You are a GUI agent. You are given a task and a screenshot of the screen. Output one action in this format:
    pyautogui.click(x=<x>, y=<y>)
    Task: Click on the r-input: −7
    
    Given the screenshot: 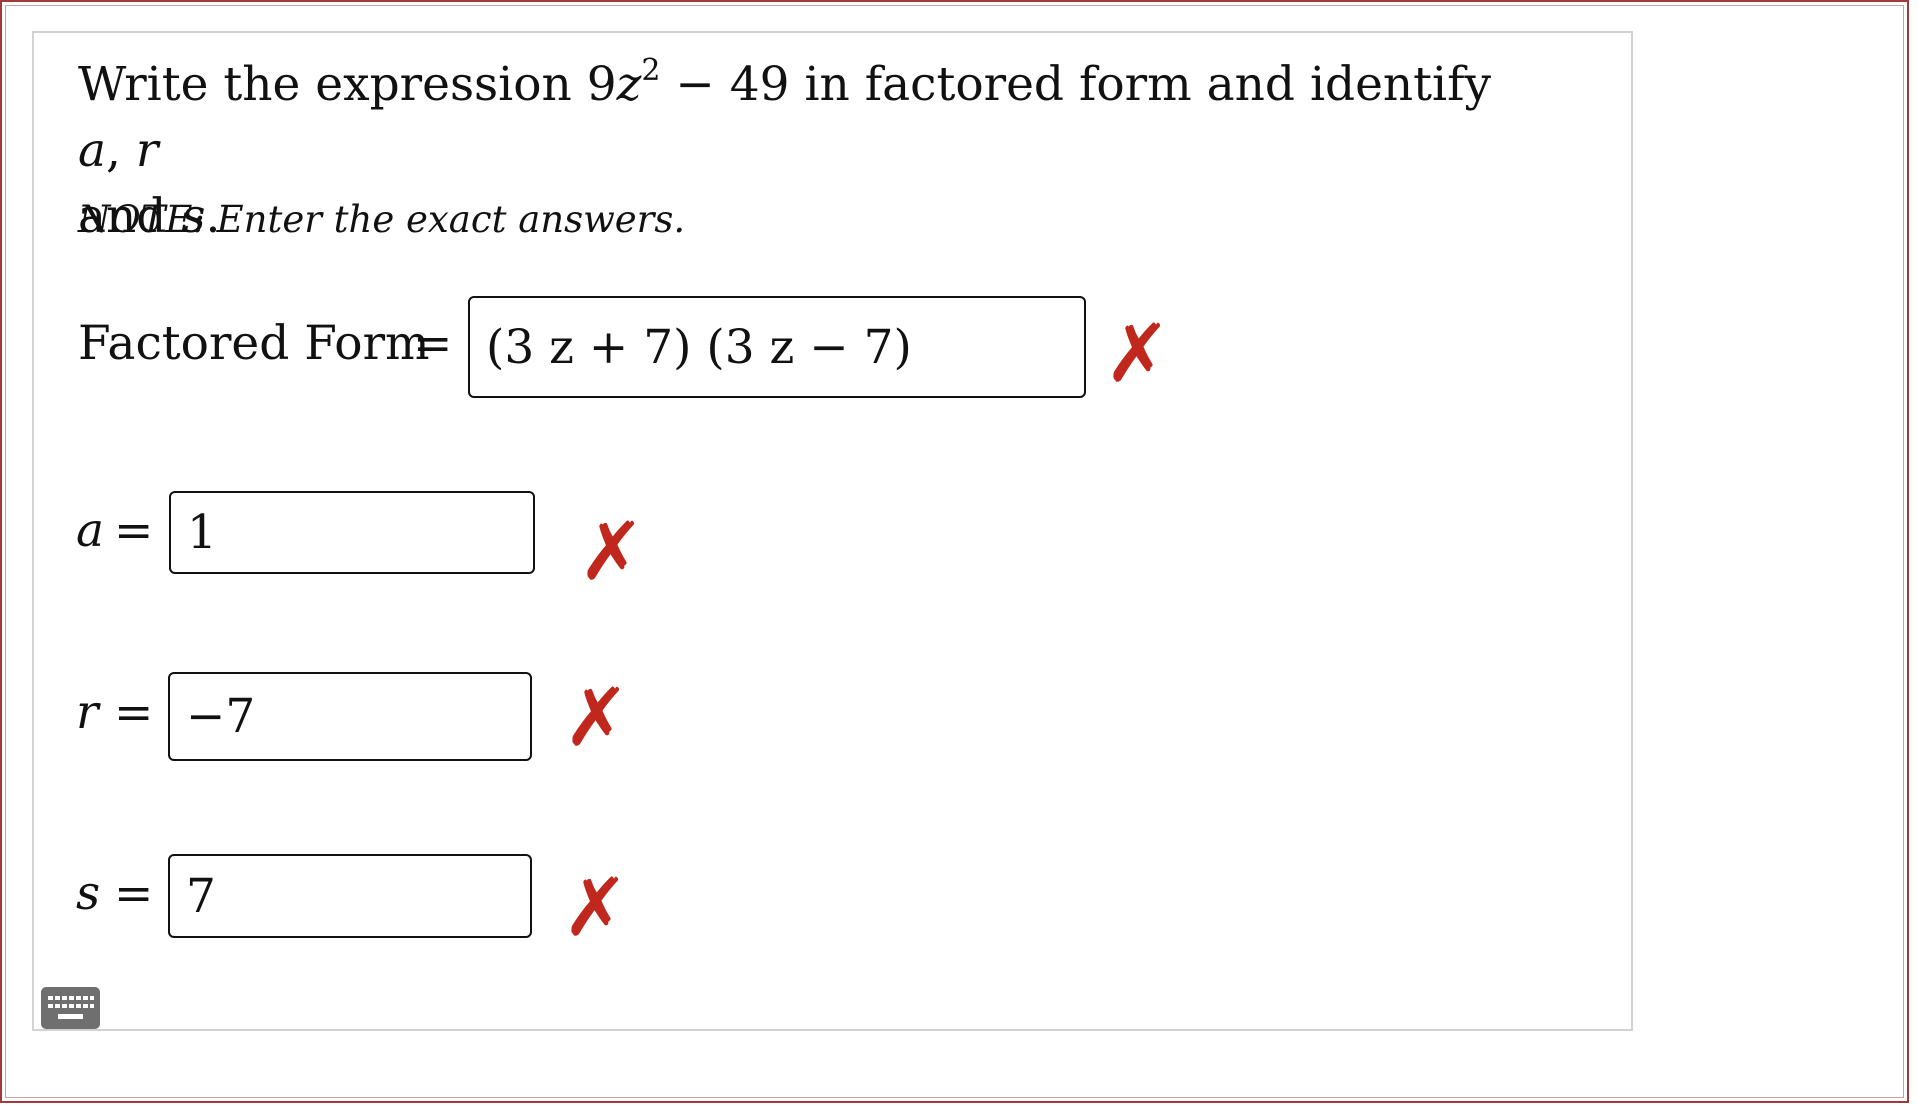 What is the action you would take?
    pyautogui.click(x=350, y=716)
    